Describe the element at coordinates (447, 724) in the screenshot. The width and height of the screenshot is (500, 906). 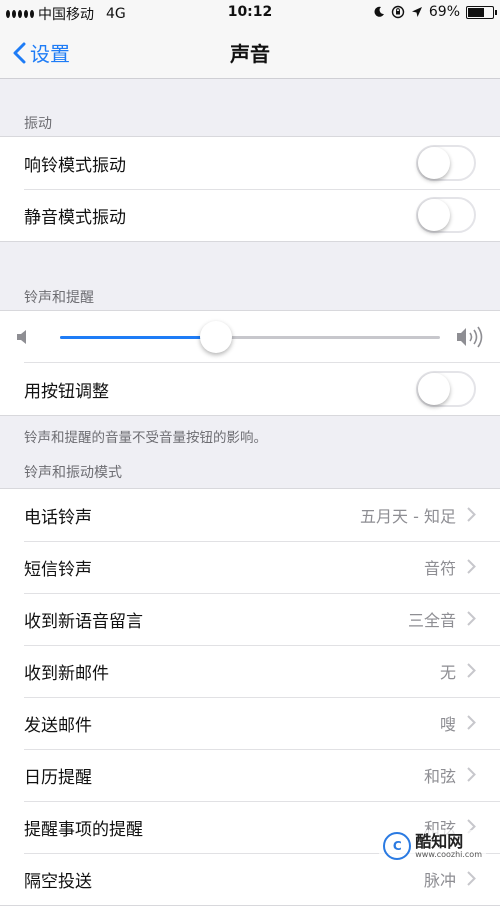
I see `row-value: 嗖` at that location.